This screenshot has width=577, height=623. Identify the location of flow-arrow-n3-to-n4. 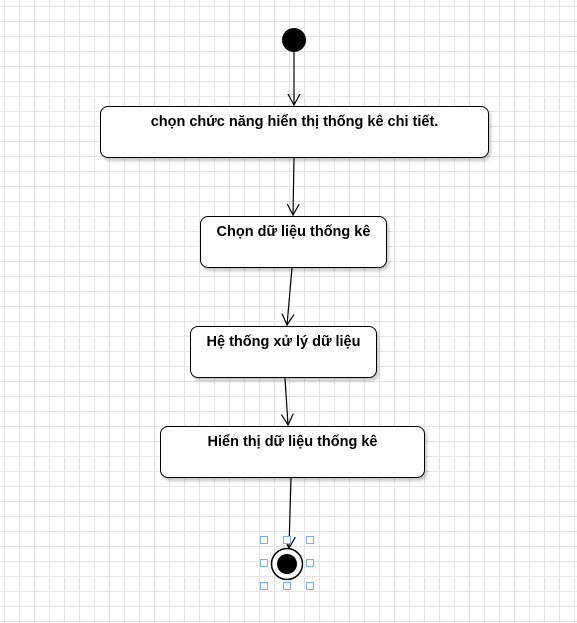
(286, 401).